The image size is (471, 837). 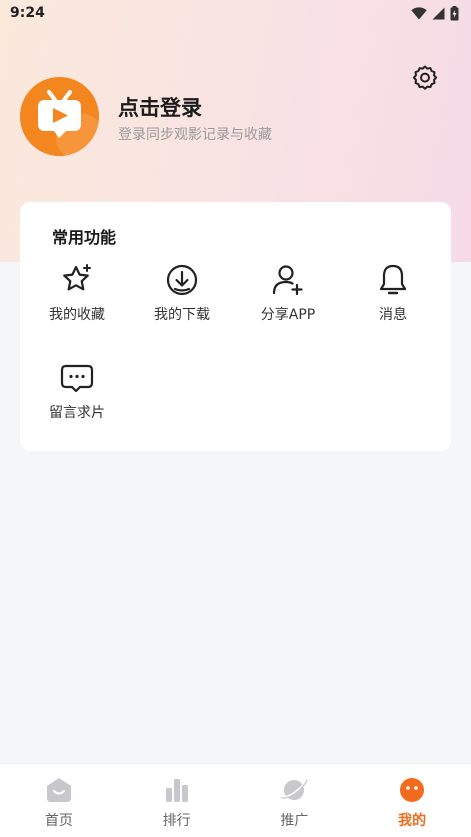 I want to click on downloads-button: 我的下载, so click(x=182, y=293).